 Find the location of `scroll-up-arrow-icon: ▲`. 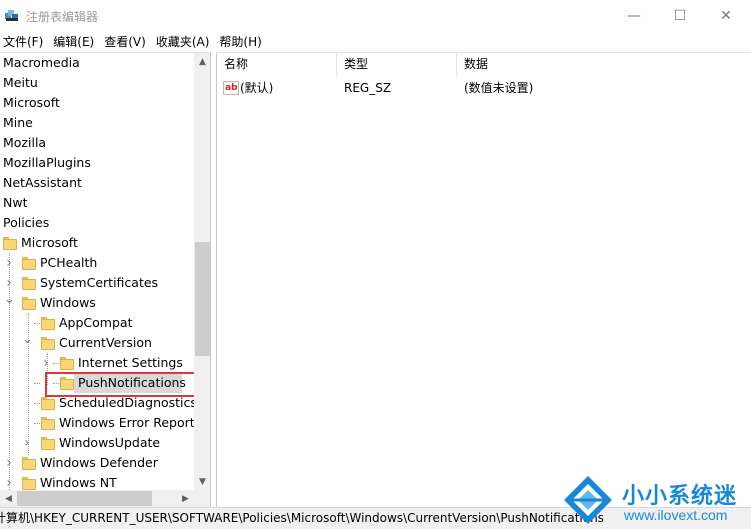

scroll-up-arrow-icon: ▲ is located at coordinates (202, 61).